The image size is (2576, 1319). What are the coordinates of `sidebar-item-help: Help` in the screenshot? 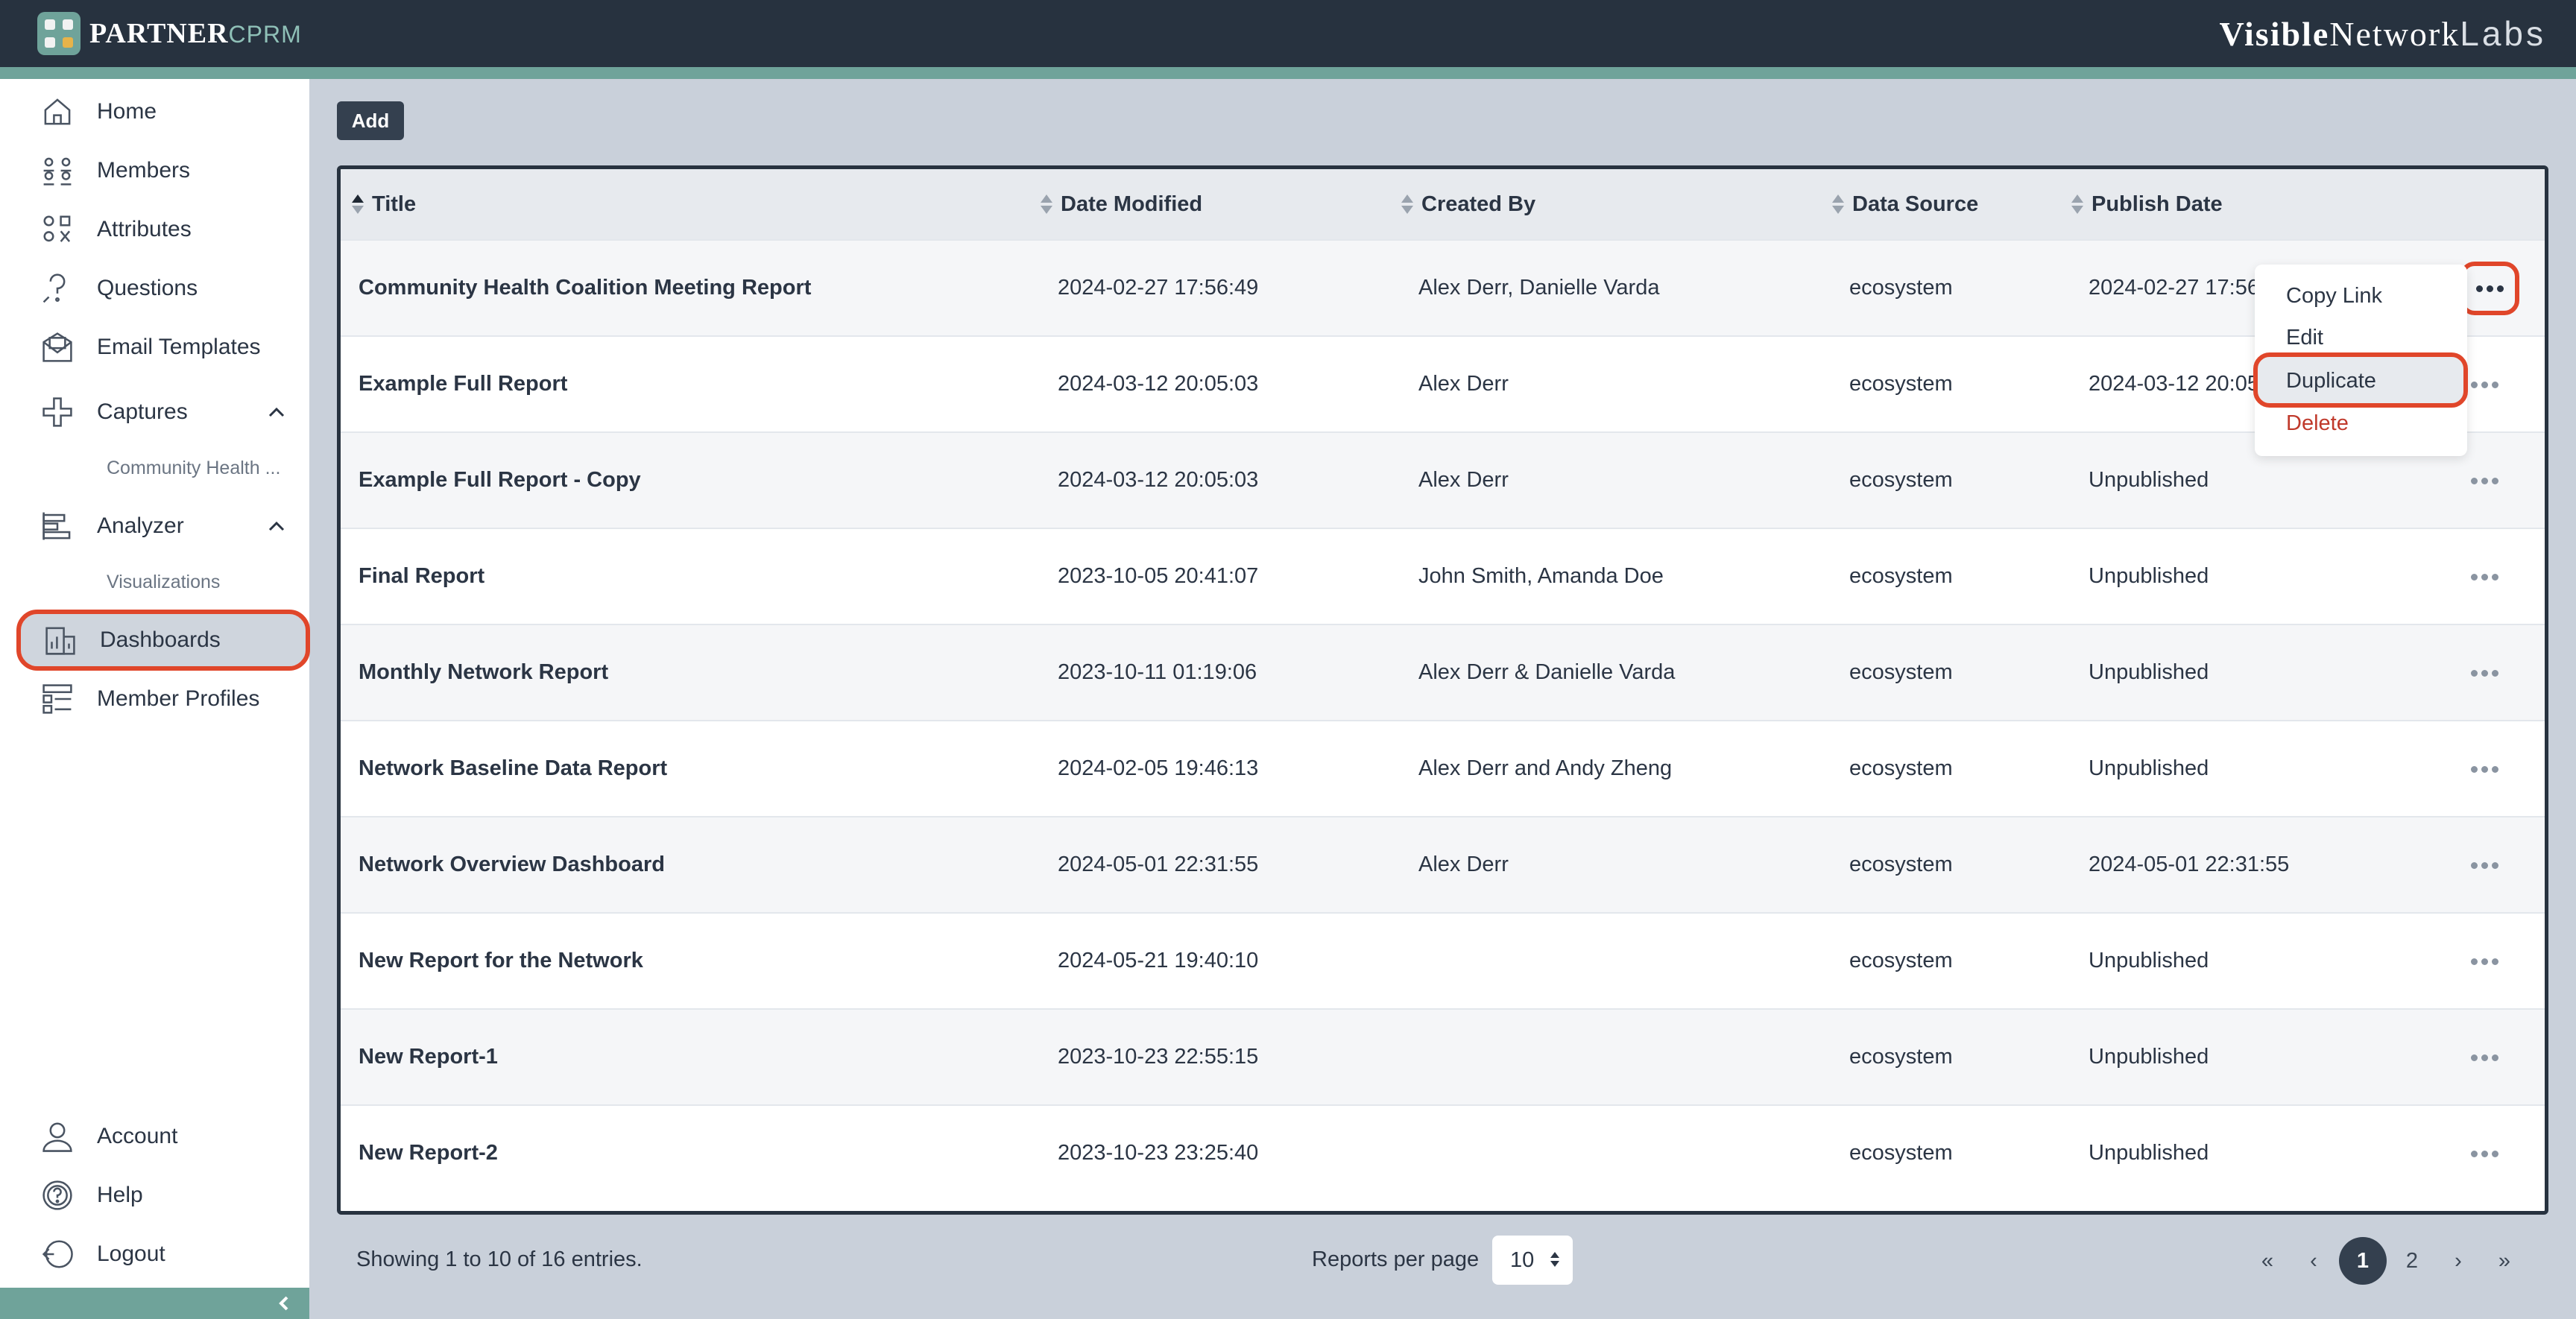 It's located at (163, 1195).